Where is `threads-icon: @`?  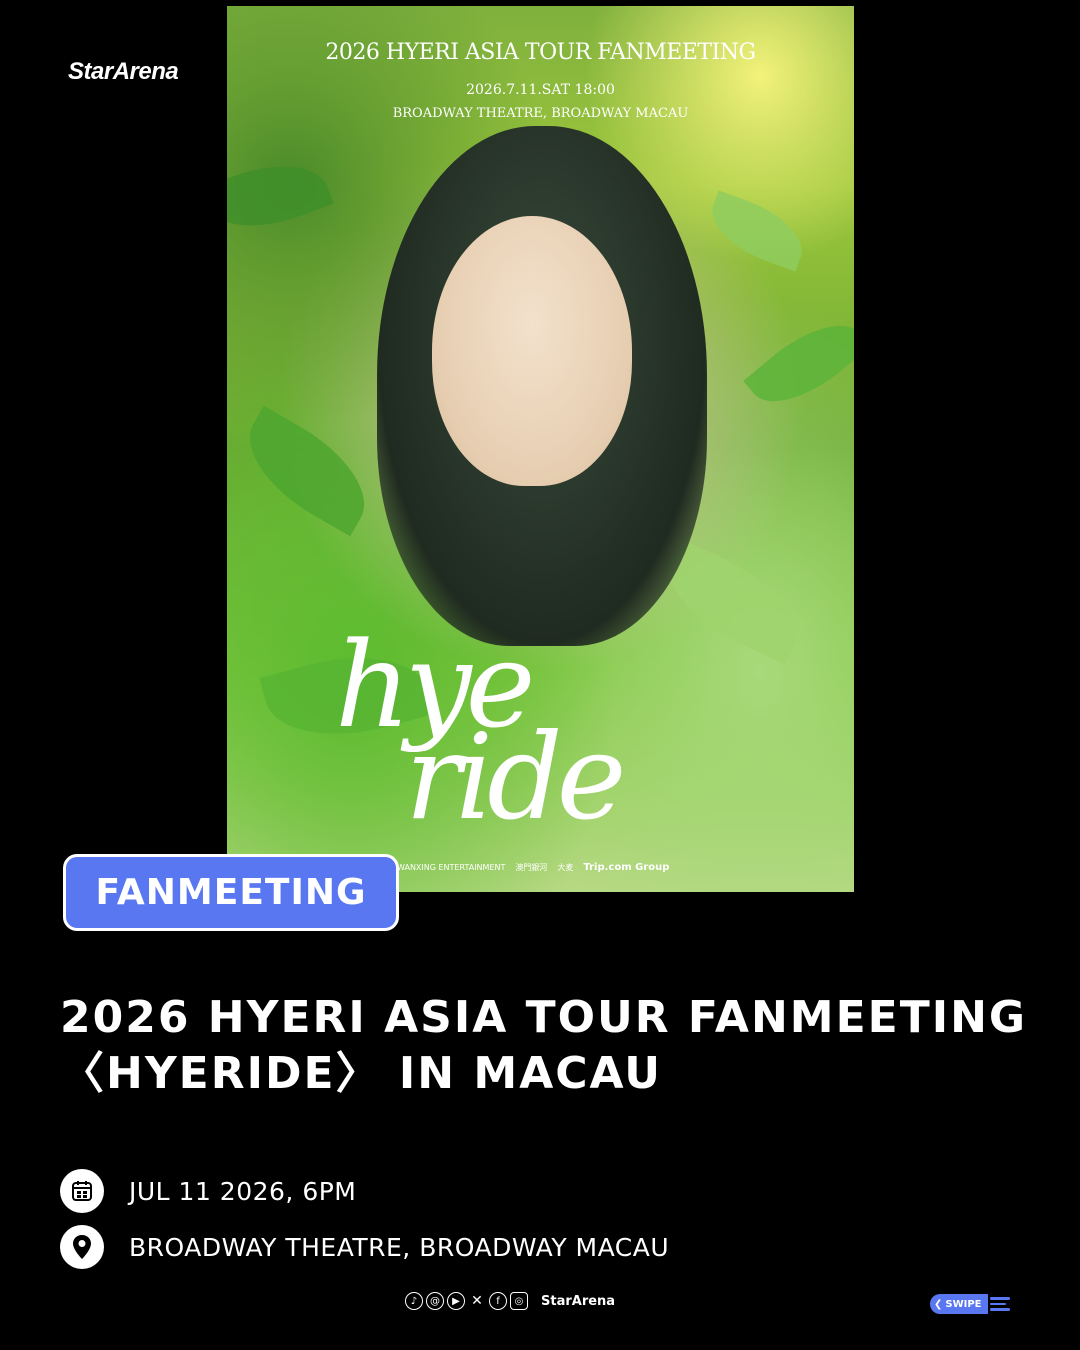
threads-icon: @ is located at coordinates (435, 1301).